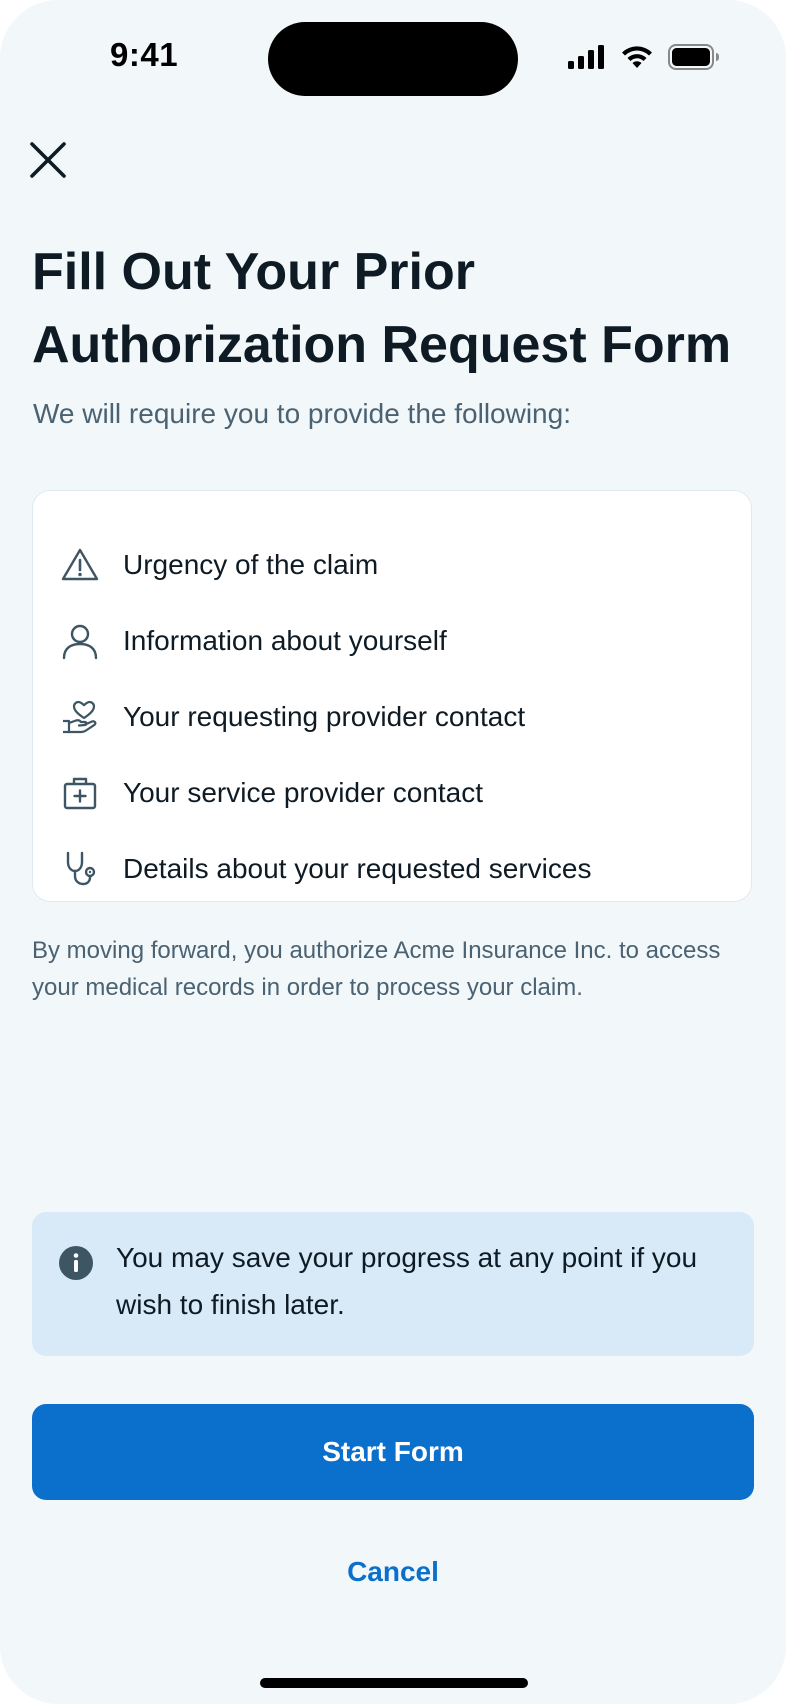  What do you see at coordinates (393, 1572) in the screenshot?
I see `cancel-button: Cancel` at bounding box center [393, 1572].